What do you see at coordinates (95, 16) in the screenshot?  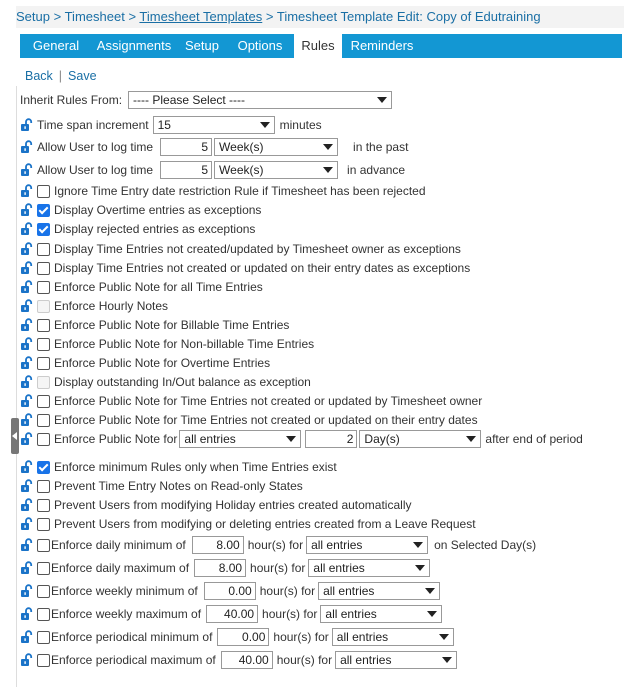 I see `breadcrumb-timesheet: Timesheet` at bounding box center [95, 16].